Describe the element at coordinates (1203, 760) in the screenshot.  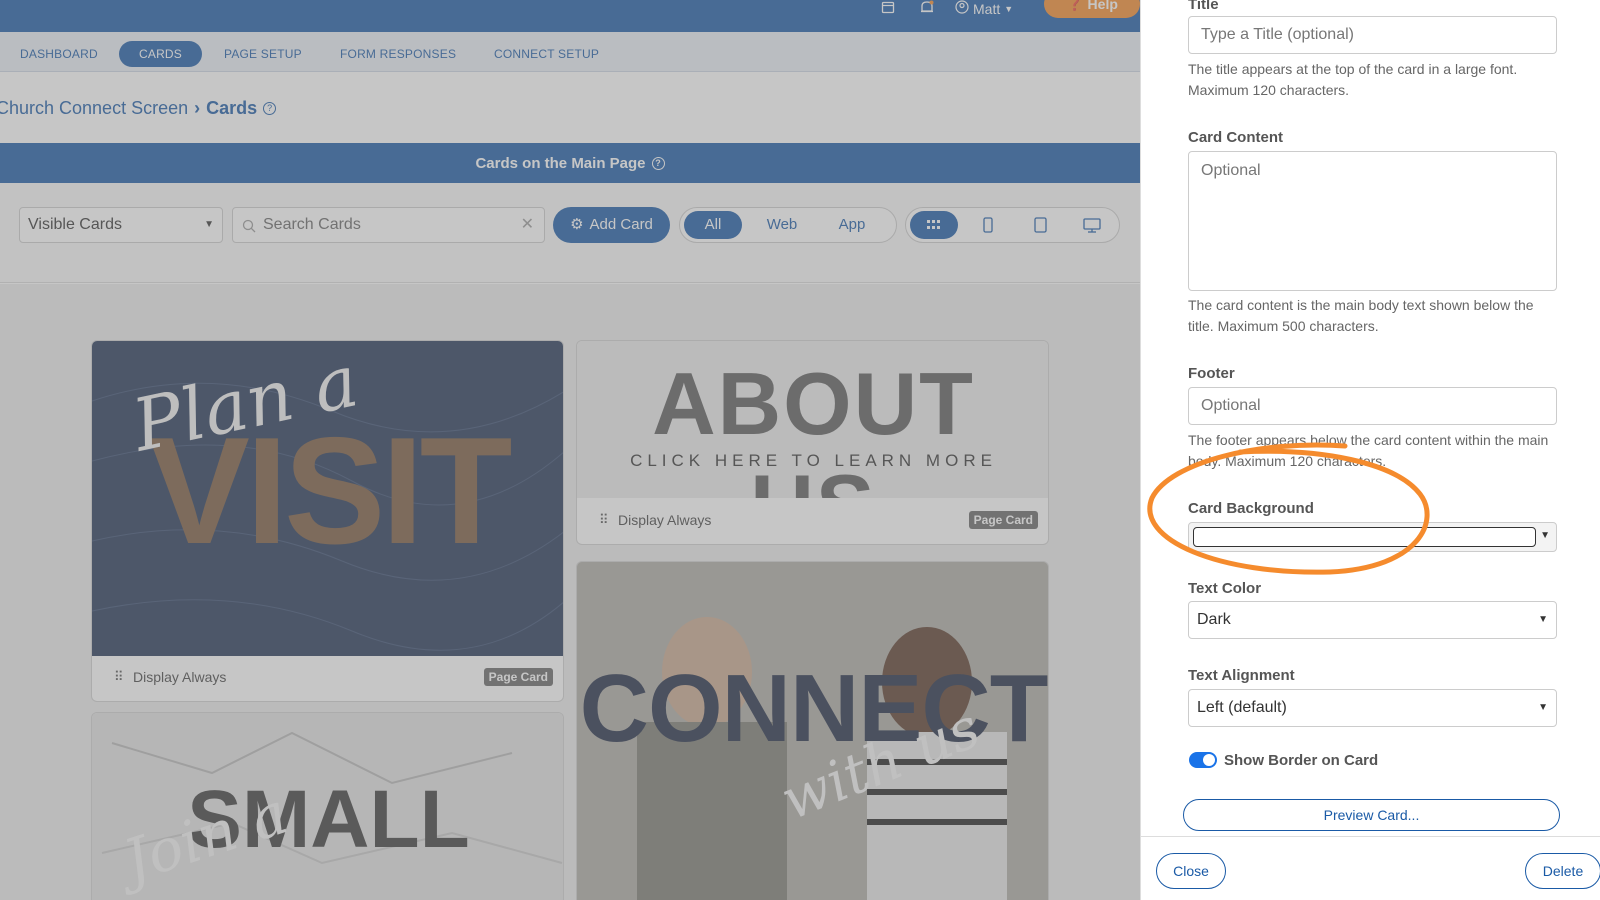
I see `show-border-toggle` at that location.